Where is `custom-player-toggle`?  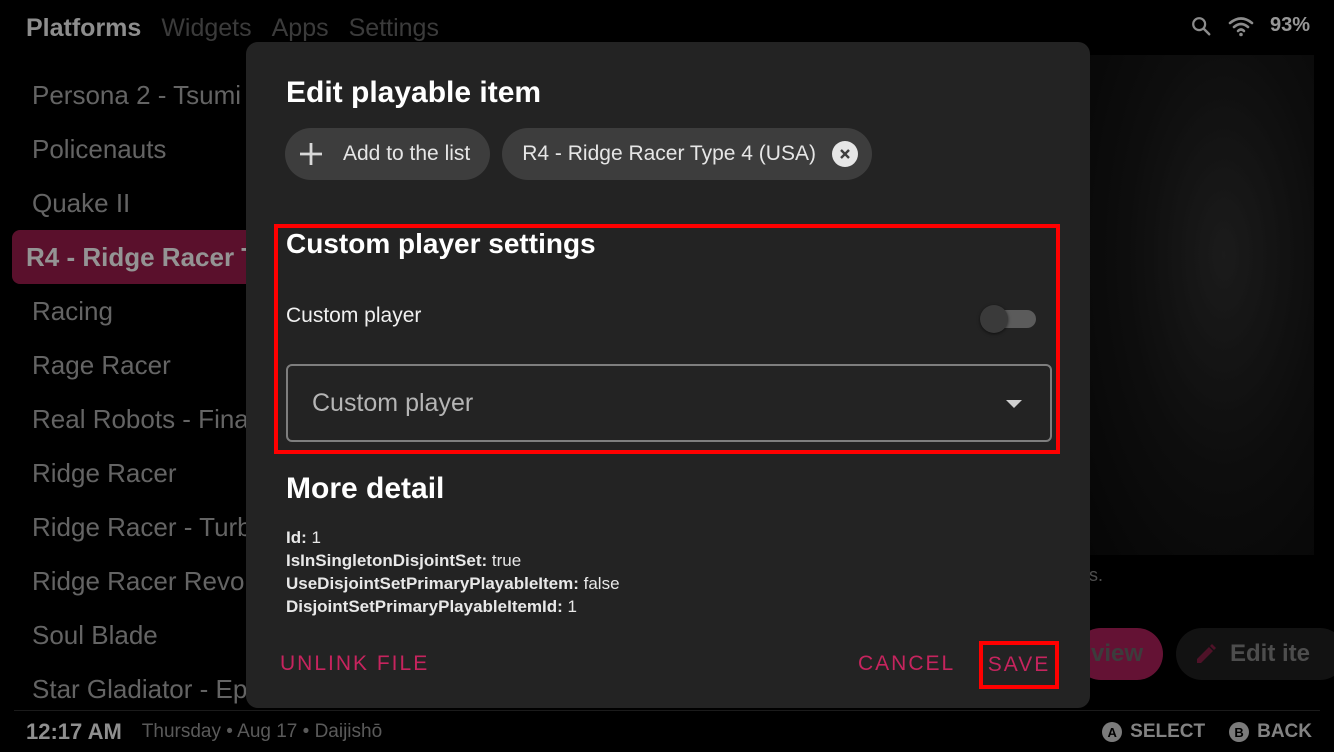
custom-player-toggle is located at coordinates (1008, 319).